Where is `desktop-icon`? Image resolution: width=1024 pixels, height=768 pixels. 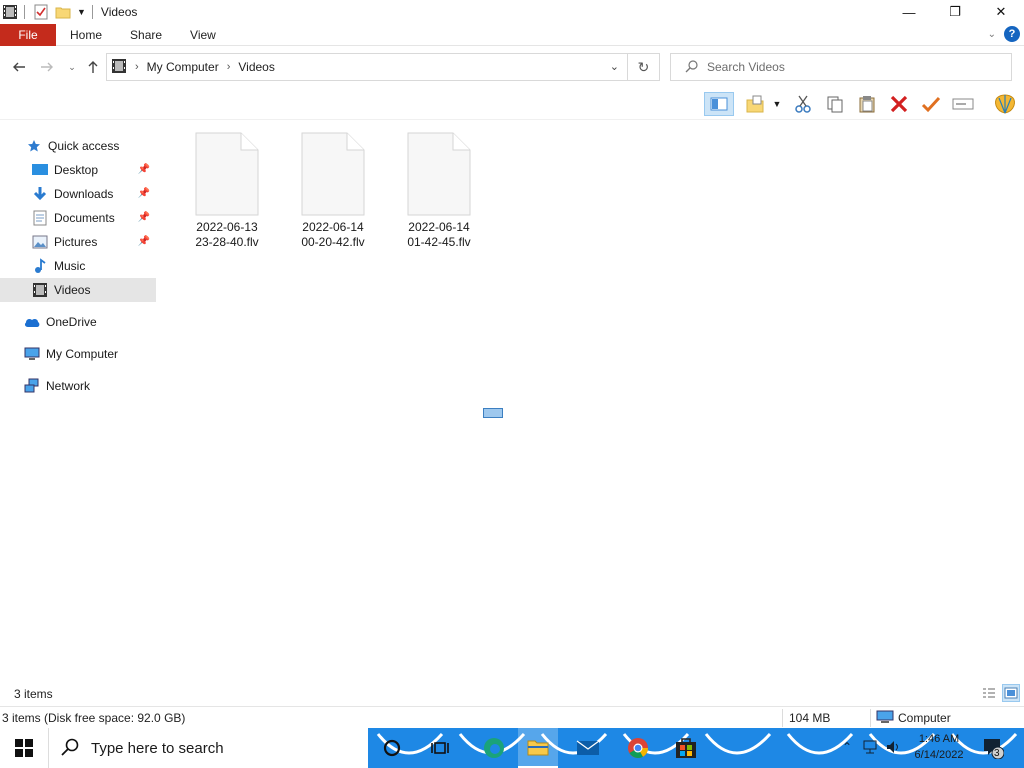
desktop-icon is located at coordinates (40, 170).